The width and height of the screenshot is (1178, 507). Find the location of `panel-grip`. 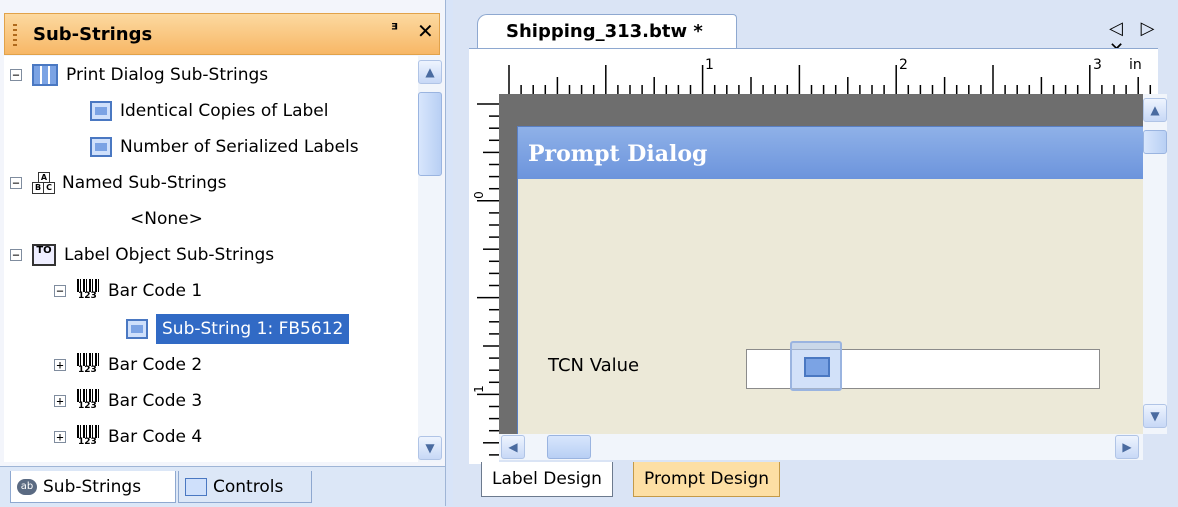

panel-grip is located at coordinates (15, 35).